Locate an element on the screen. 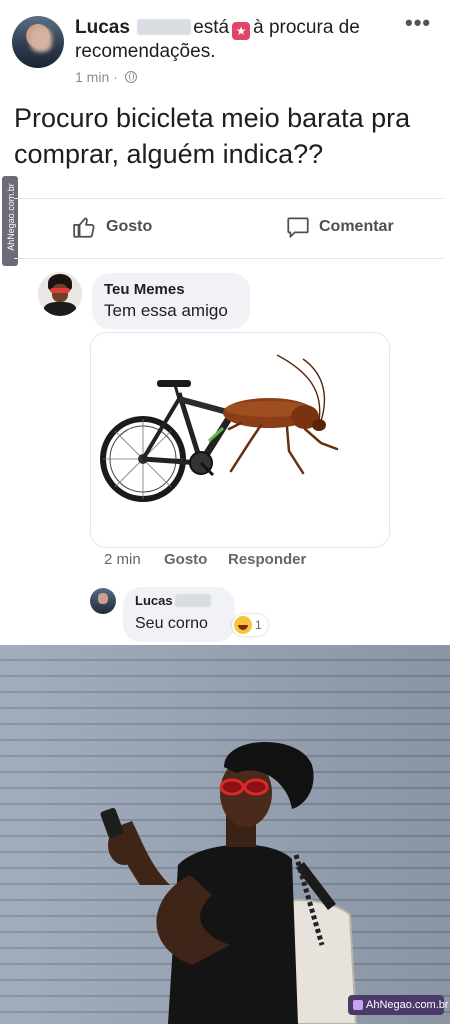  comment-bubble: Teu Memes Tem essa amigo is located at coordinates (171, 301).